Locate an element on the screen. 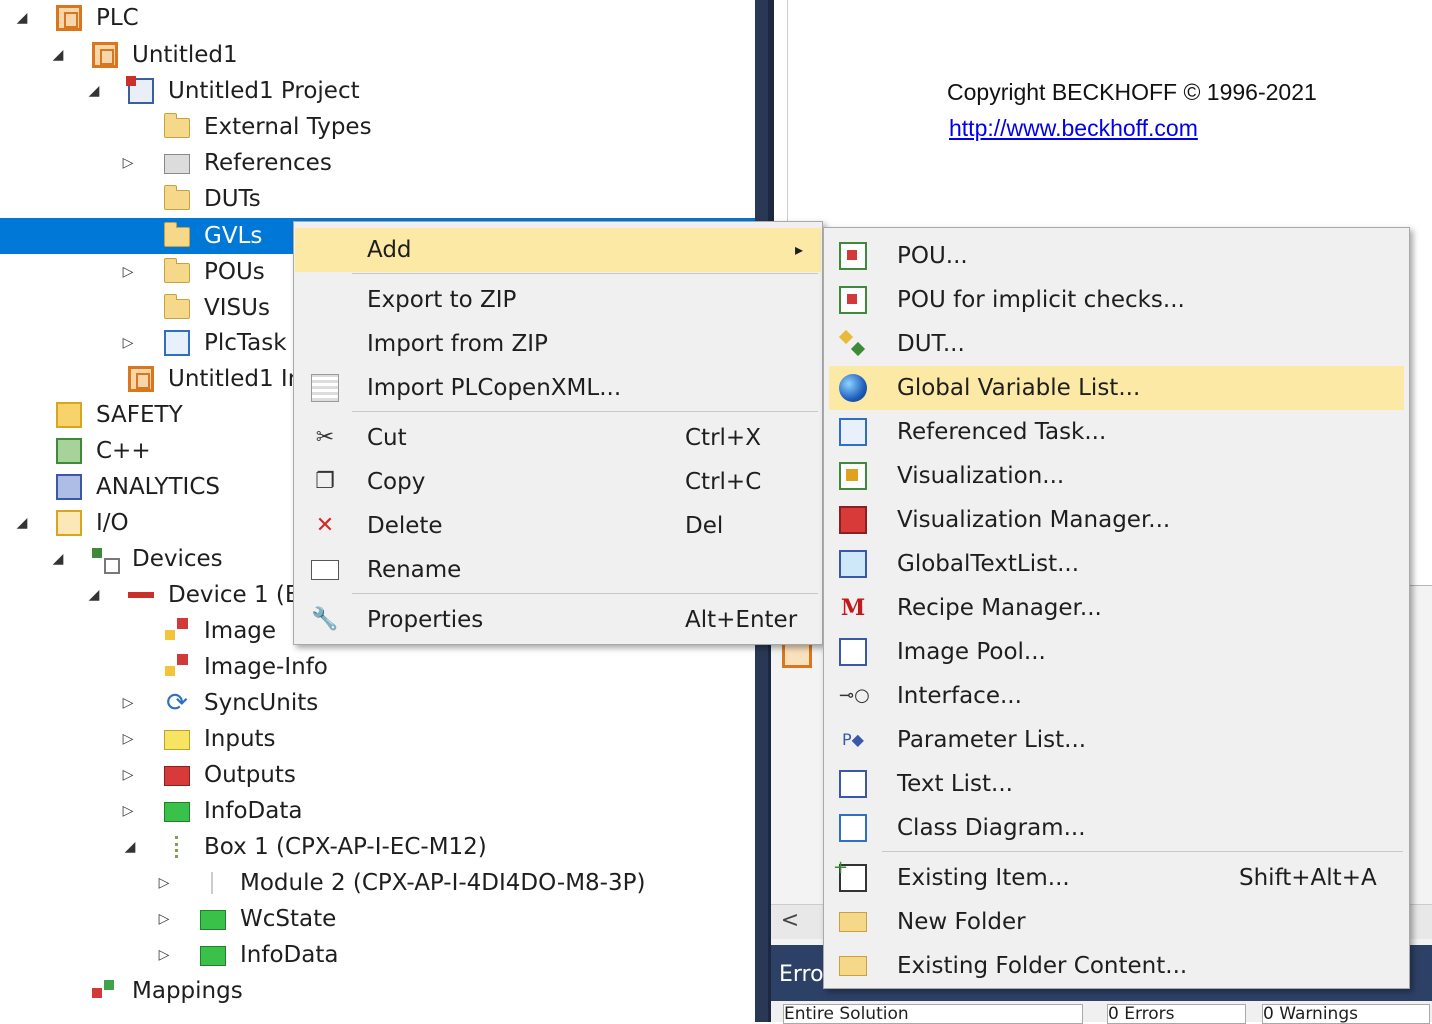 The image size is (1432, 1024). tree-node-label: Untitled1 Project is located at coordinates (264, 91).